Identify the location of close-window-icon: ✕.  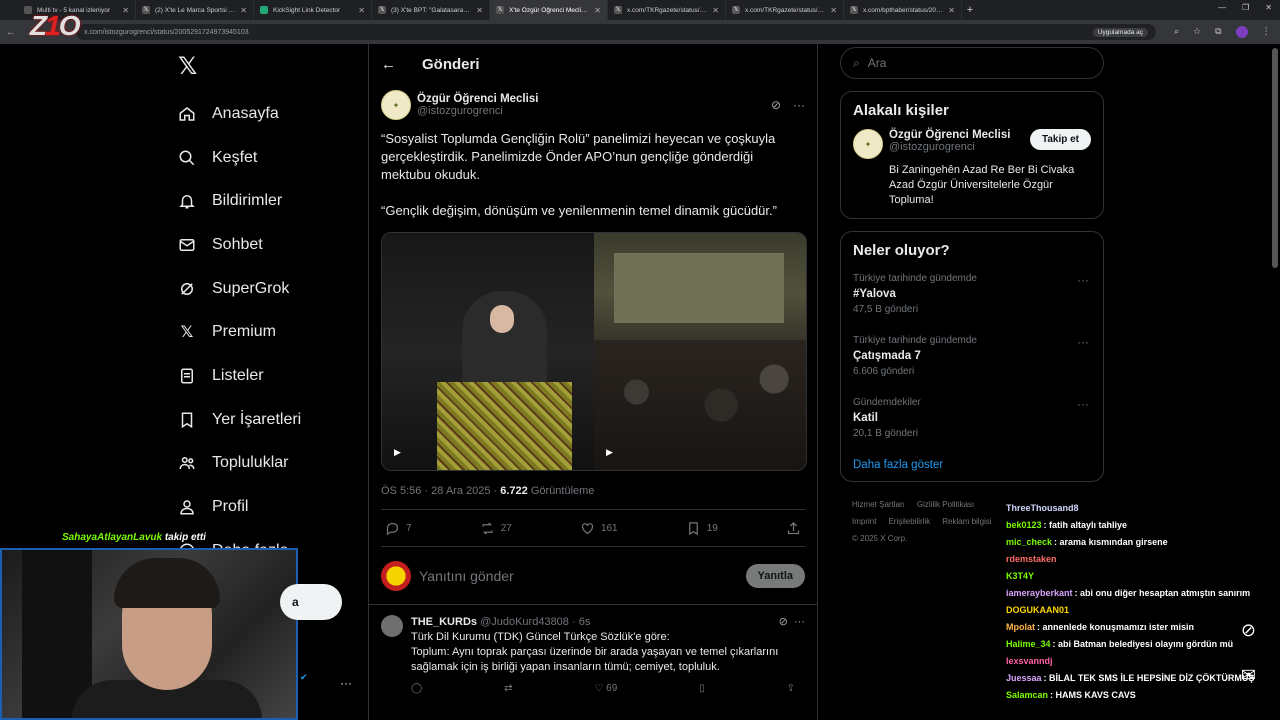
(1268, 7).